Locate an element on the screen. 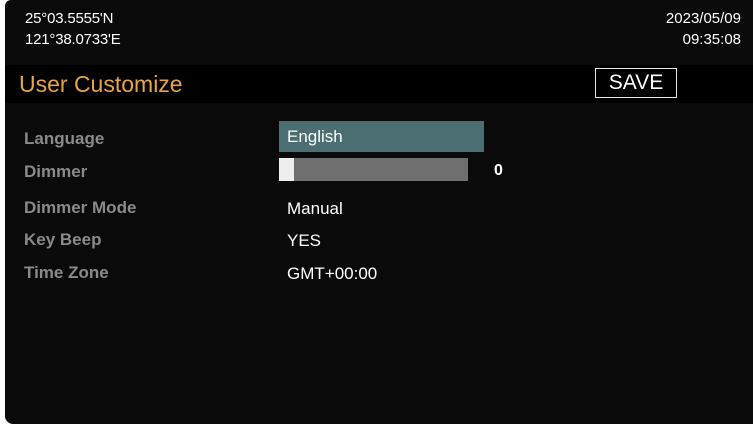 This screenshot has height=430, width=753. dimmer-label: Dimmer is located at coordinates (56, 171).